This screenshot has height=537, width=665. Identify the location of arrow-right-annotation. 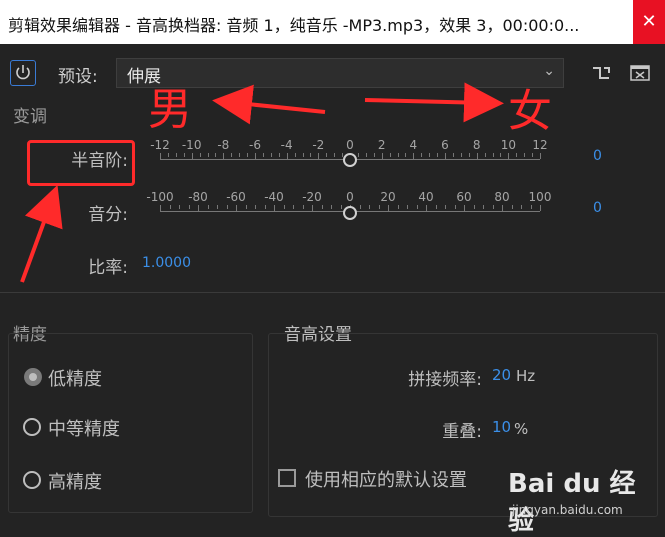
(434, 102).